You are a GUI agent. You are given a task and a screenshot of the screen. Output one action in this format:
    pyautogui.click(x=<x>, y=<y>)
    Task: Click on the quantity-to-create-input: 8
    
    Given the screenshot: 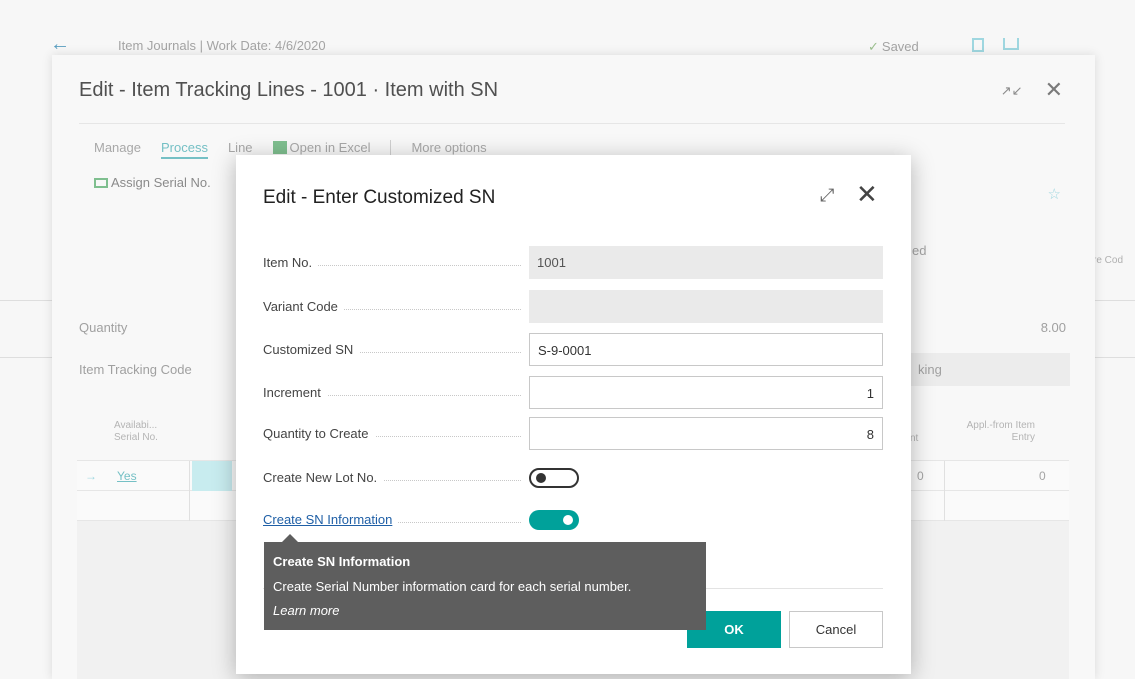 What is the action you would take?
    pyautogui.click(x=706, y=433)
    